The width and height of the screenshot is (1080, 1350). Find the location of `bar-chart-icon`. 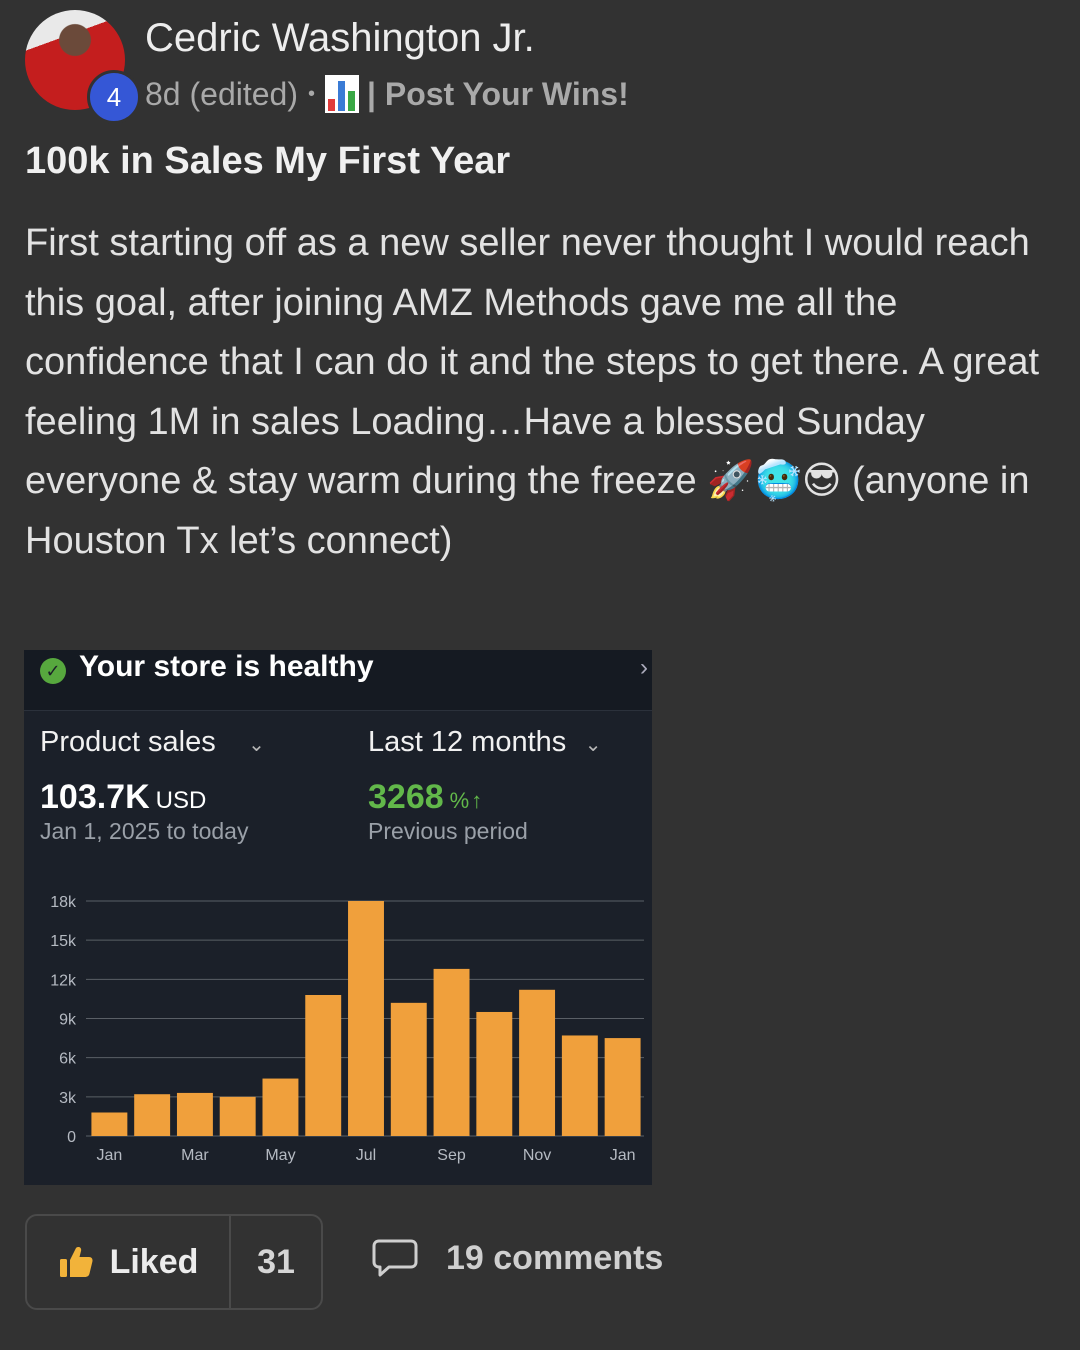

bar-chart-icon is located at coordinates (342, 94).